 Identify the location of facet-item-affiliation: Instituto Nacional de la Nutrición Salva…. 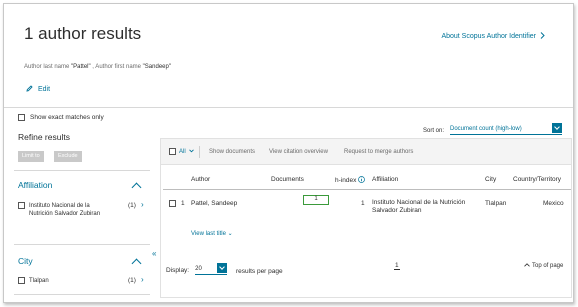
(59, 210).